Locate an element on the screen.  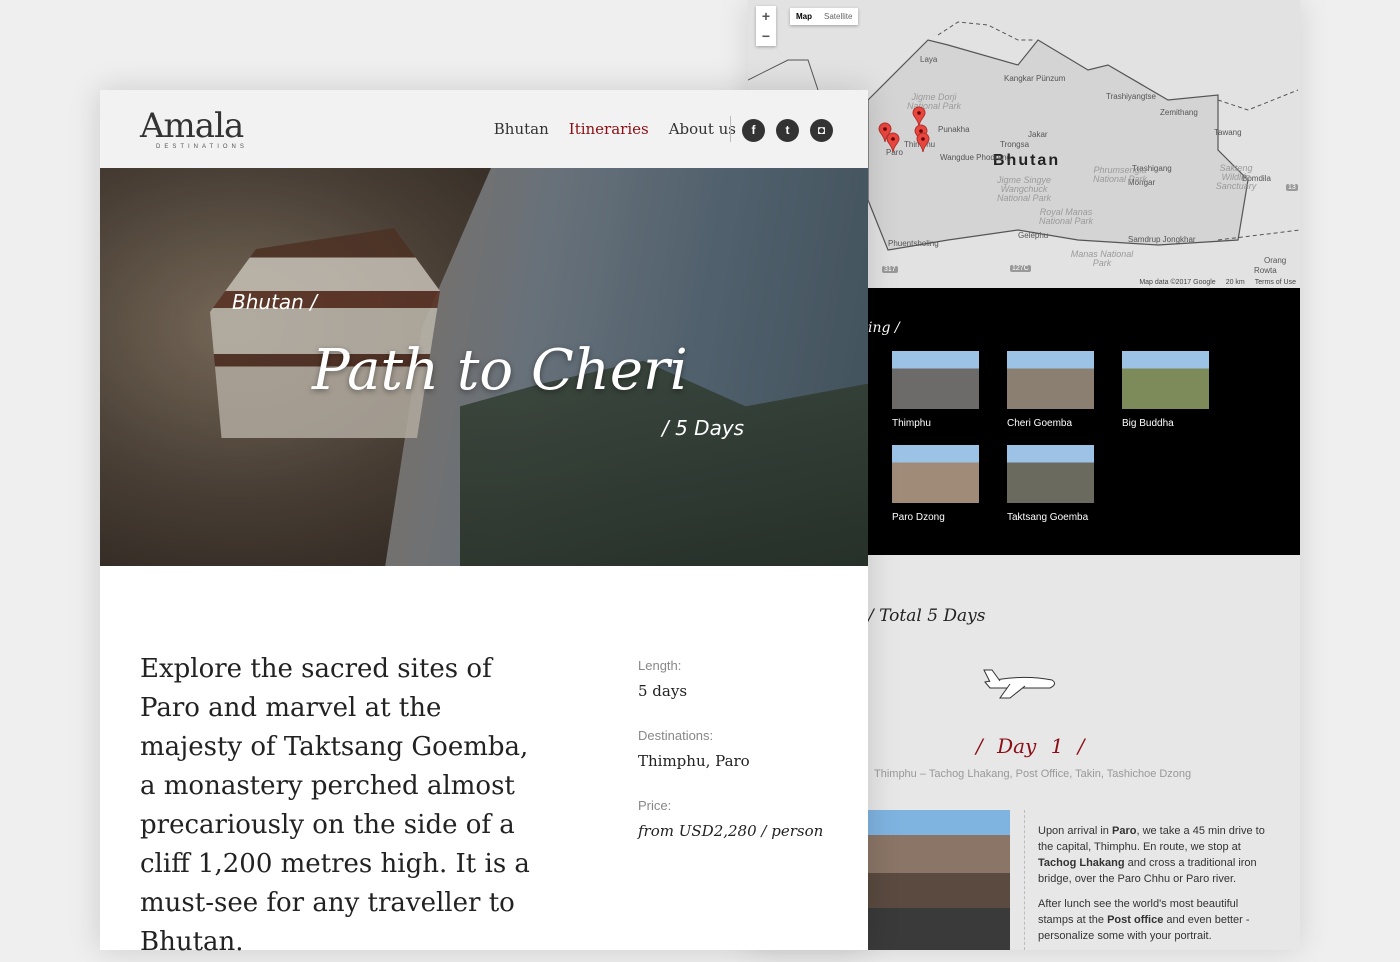
day-photo is located at coordinates (939, 880).